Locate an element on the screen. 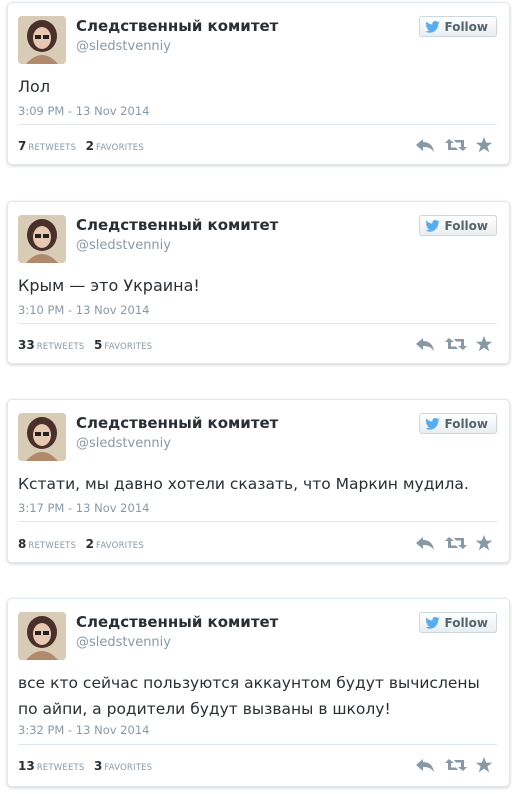 The width and height of the screenshot is (512, 794). tweet-stats: 33 RETWEETS 5 FAVORITES is located at coordinates (88, 345).